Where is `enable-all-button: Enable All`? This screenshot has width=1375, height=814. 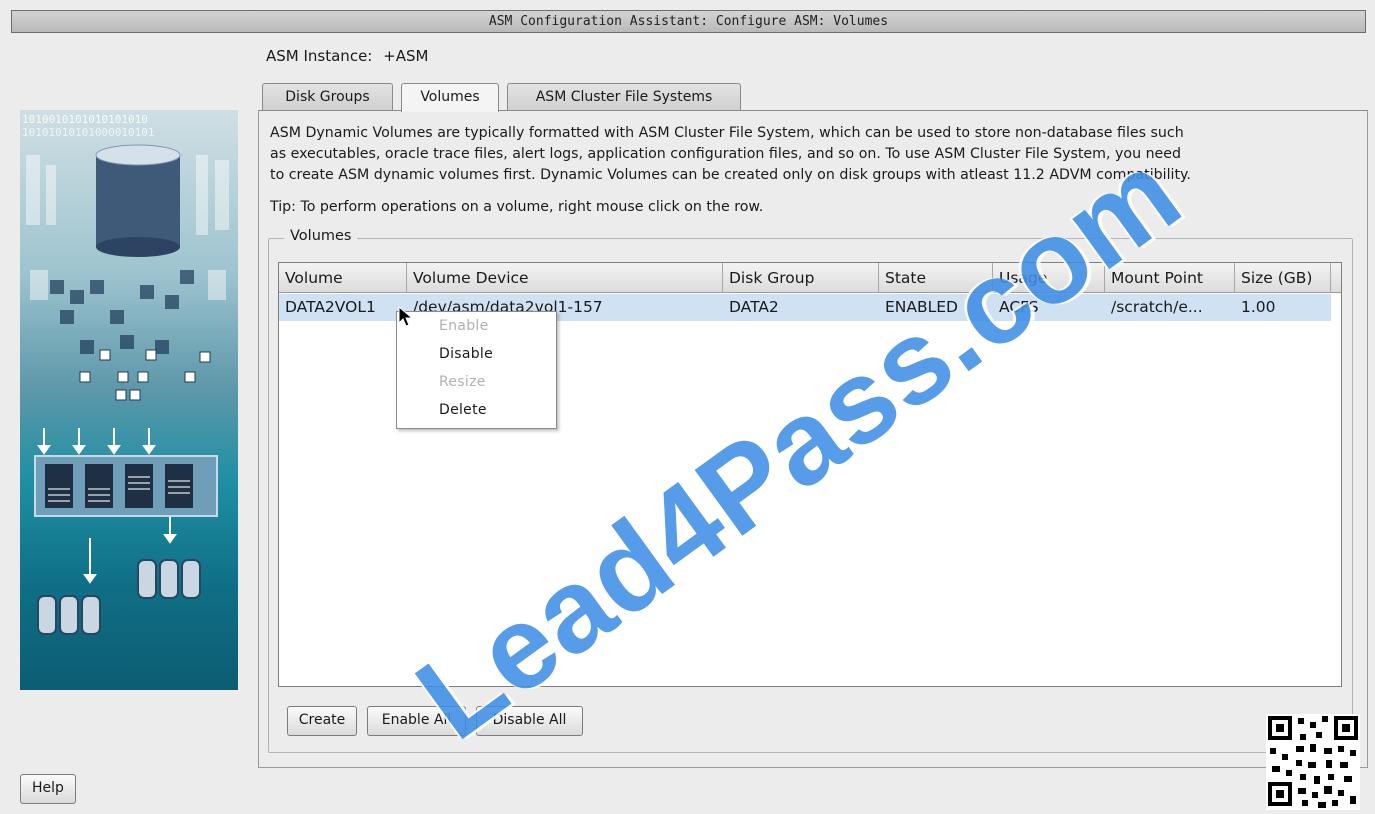 enable-all-button: Enable All is located at coordinates (416, 721).